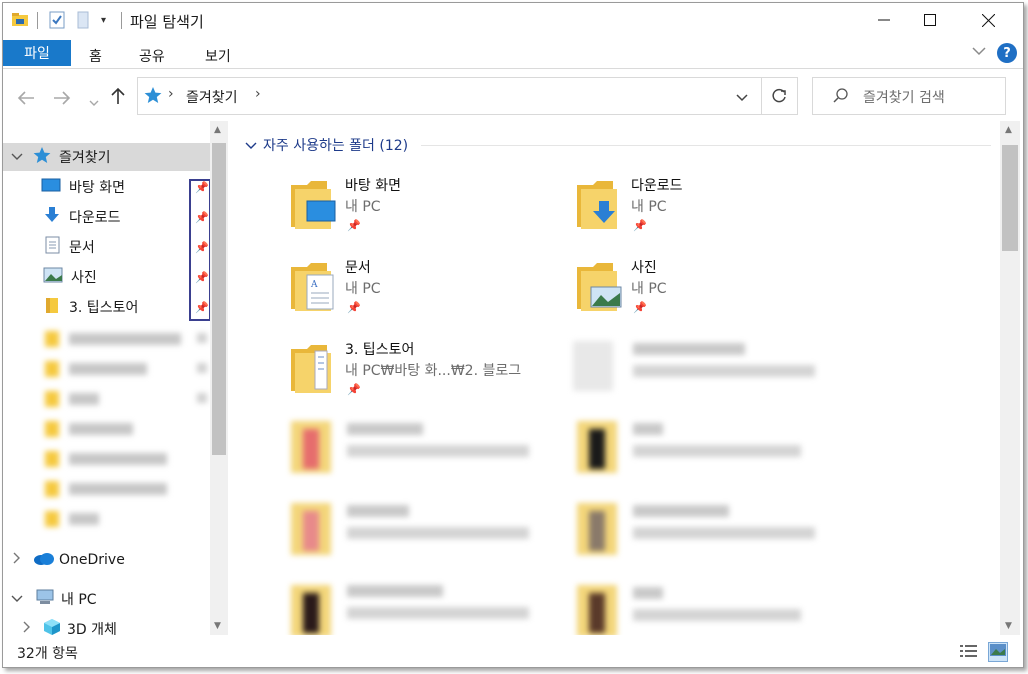 This screenshot has height=674, width=1028. What do you see at coordinates (1010, 198) in the screenshot?
I see `content-scroll-thumb` at bounding box center [1010, 198].